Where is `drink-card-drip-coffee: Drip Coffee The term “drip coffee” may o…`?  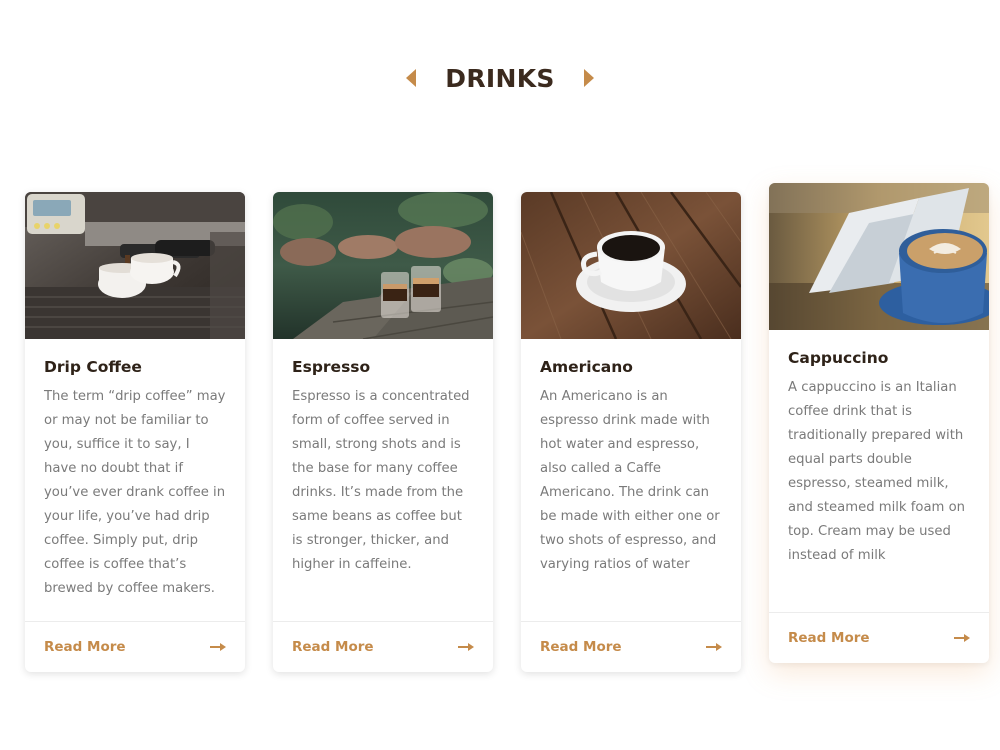 drink-card-drip-coffee: Drip Coffee The term “drip coffee” may o… is located at coordinates (135, 432).